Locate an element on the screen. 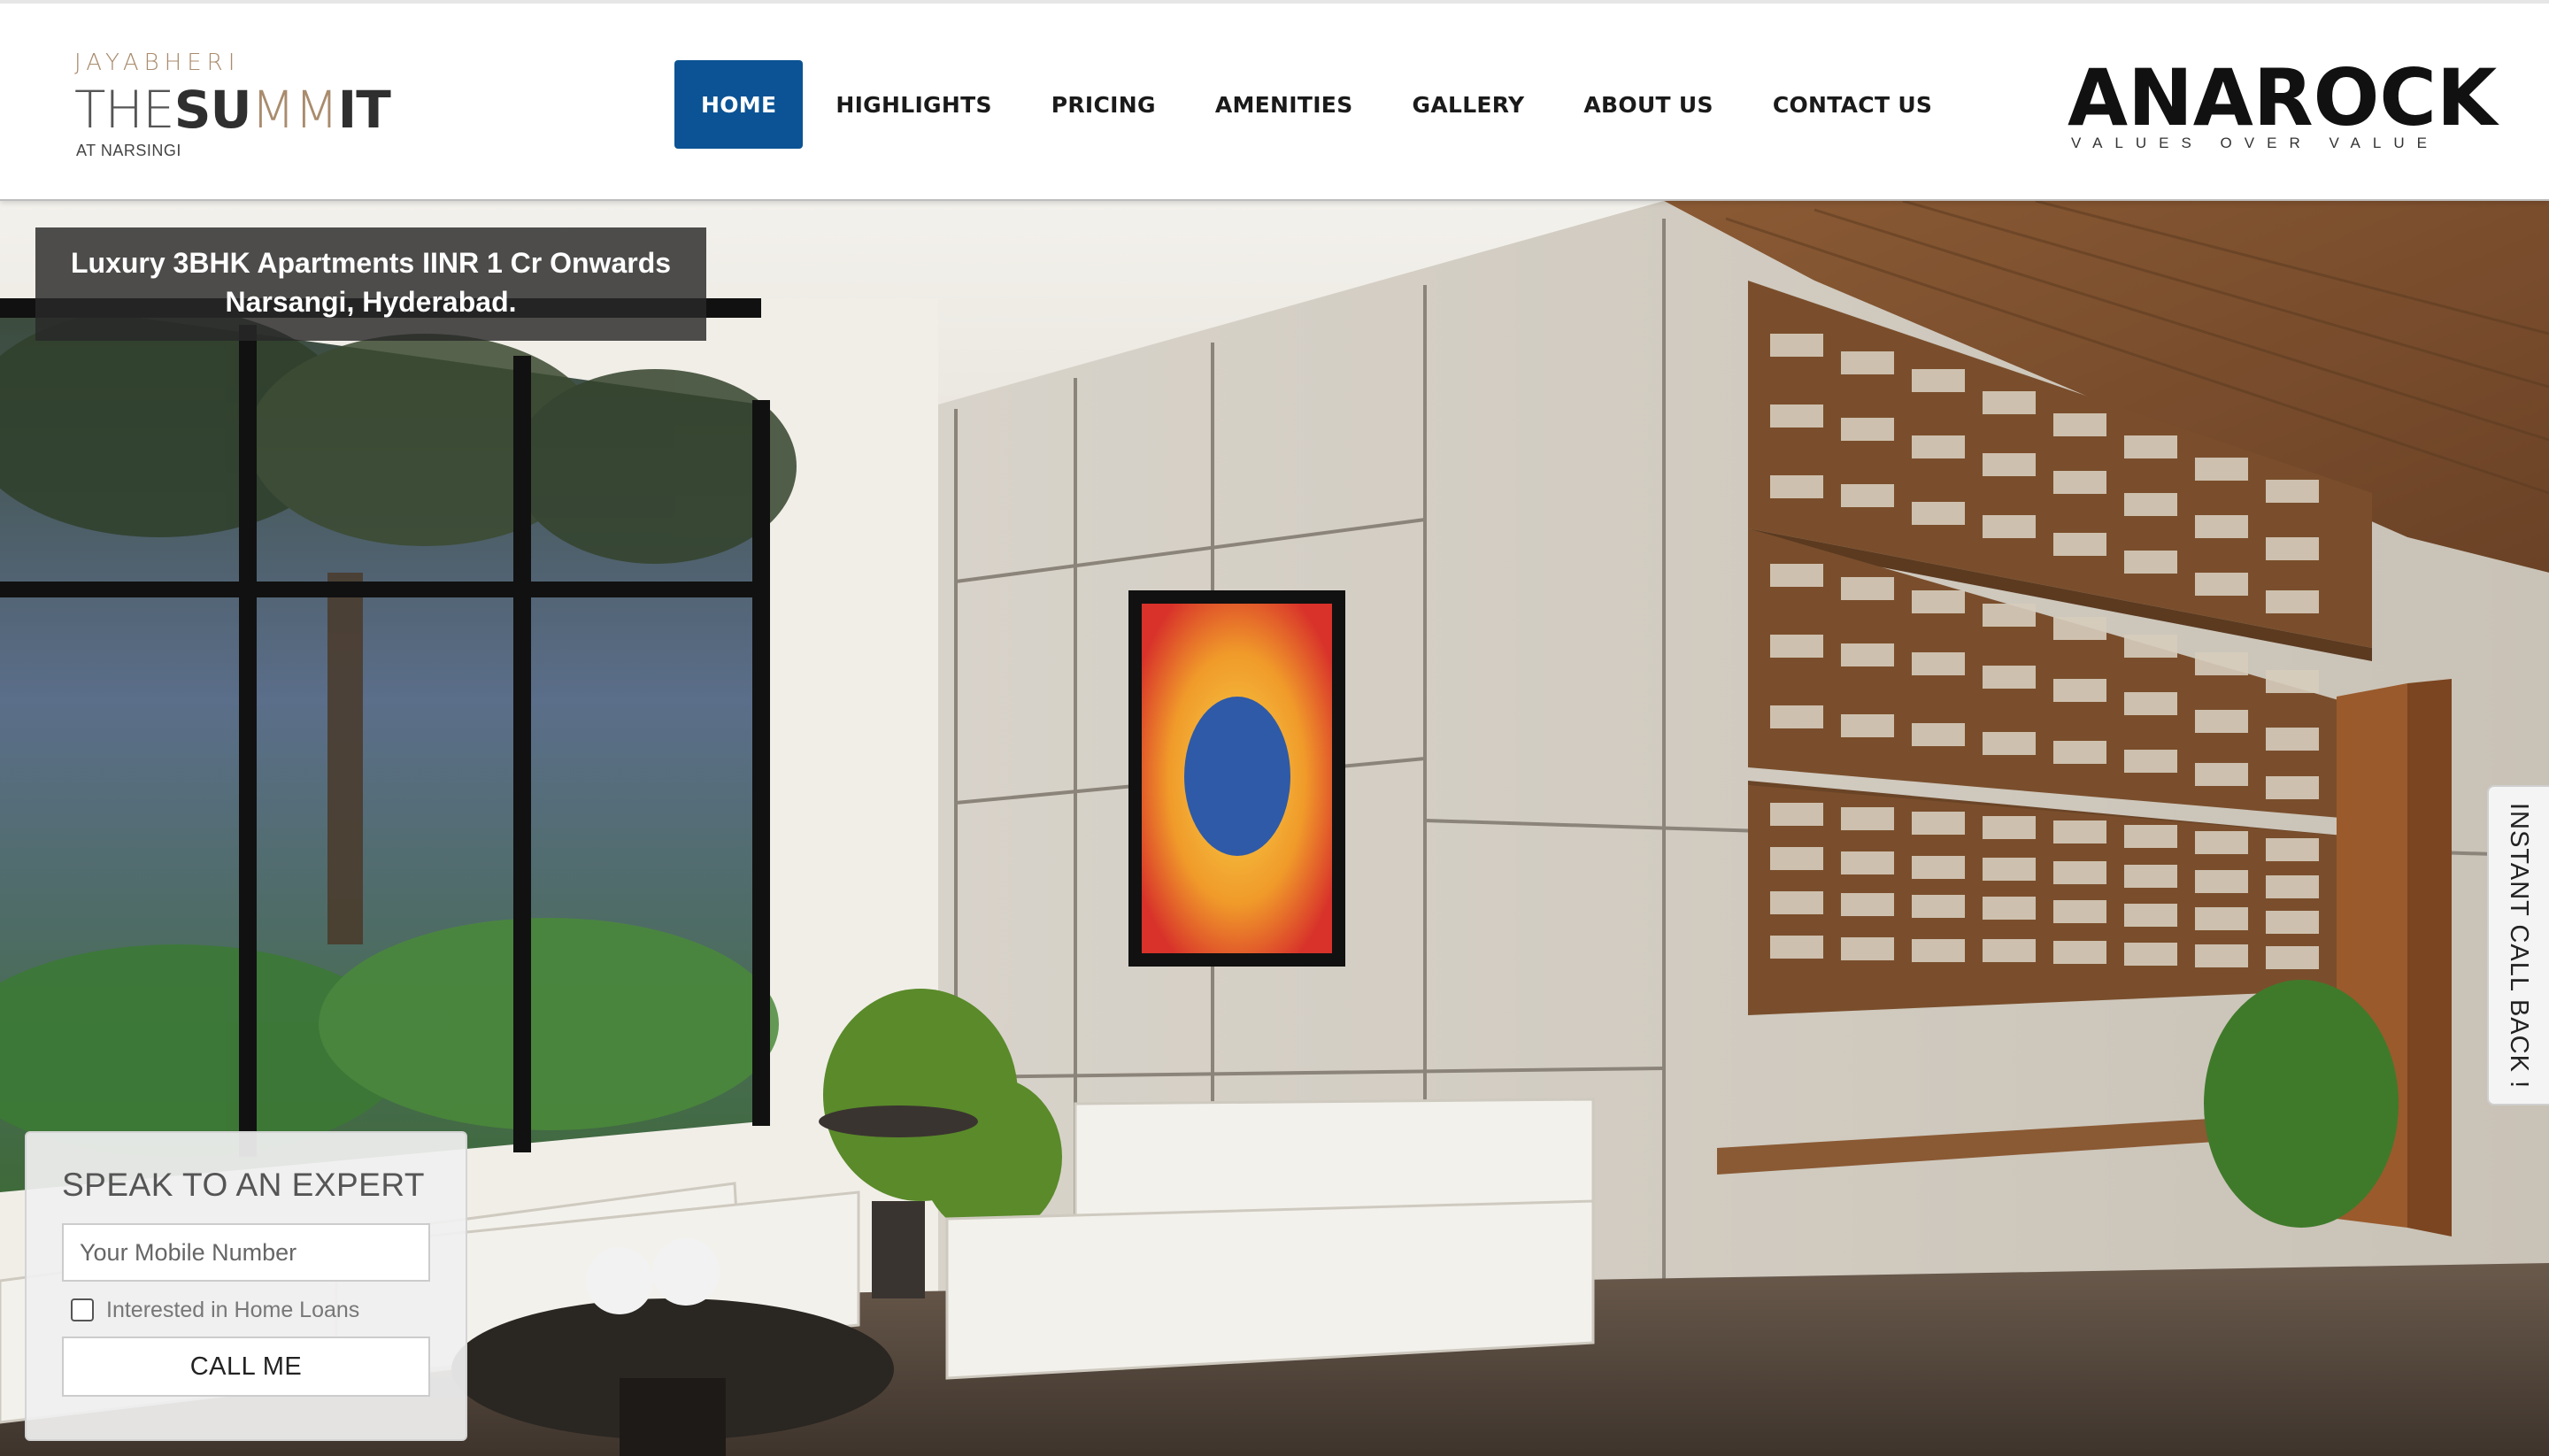 The height and width of the screenshot is (1456, 2549). nav-pricing: PRICING is located at coordinates (1104, 104).